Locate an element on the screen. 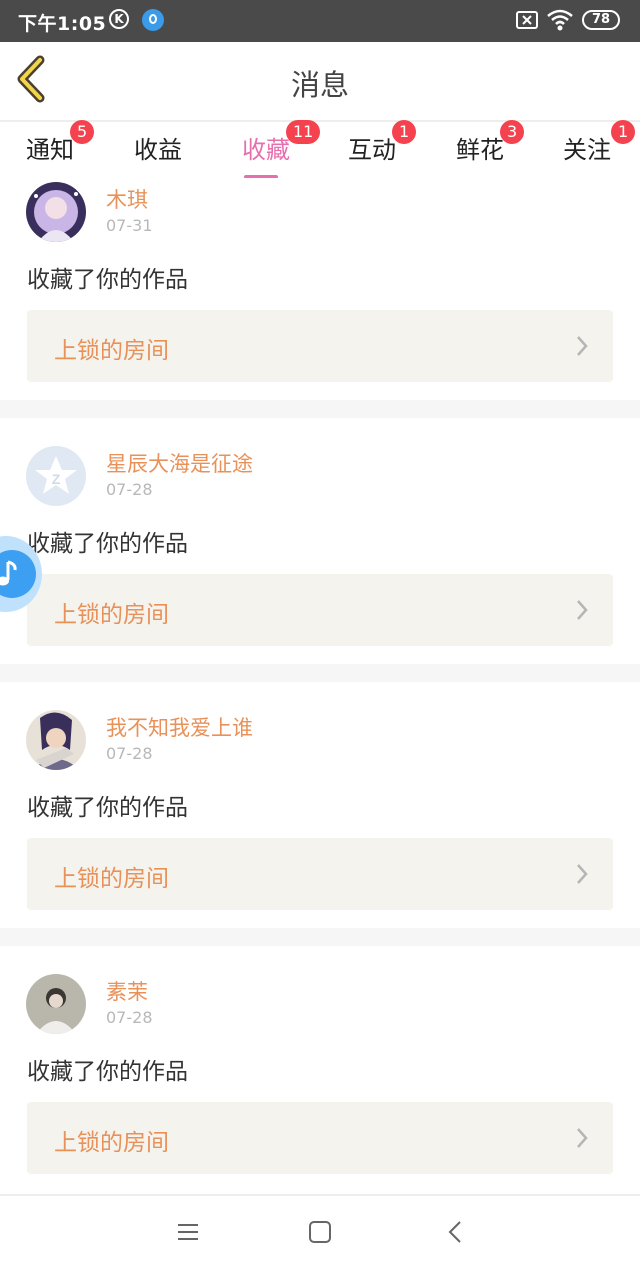 This screenshot has width=640, height=1280. tab-interactions: 互动 1 is located at coordinates (382, 142).